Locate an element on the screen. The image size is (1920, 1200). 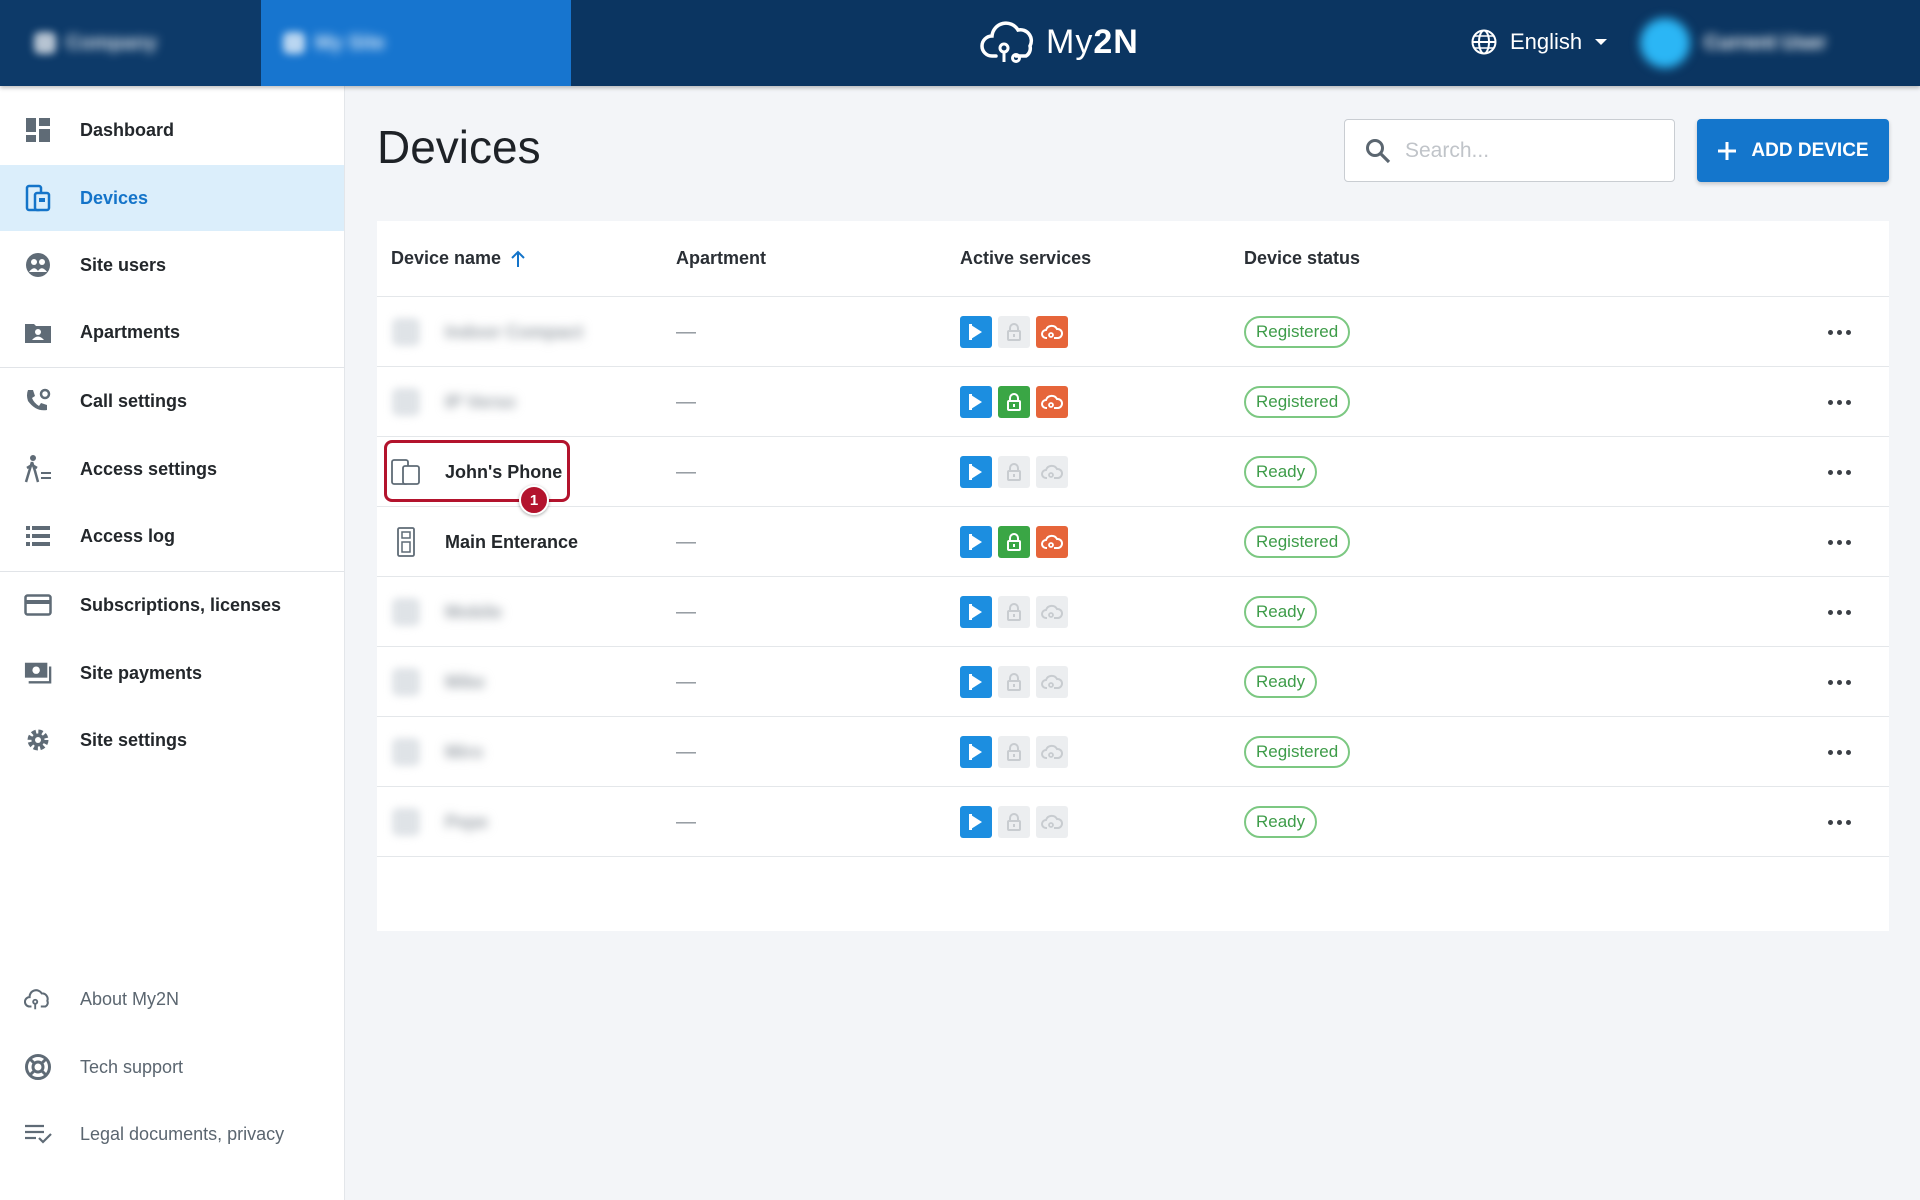
device-name: Indoor Compact is located at coordinates (514, 332).